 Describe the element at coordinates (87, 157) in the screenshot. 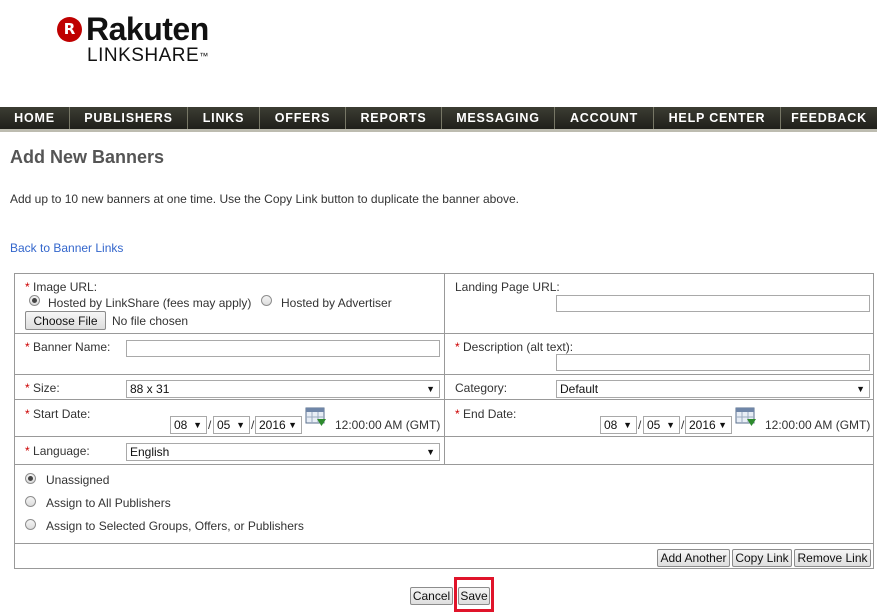

I see `page-title: Add New Banners` at that location.